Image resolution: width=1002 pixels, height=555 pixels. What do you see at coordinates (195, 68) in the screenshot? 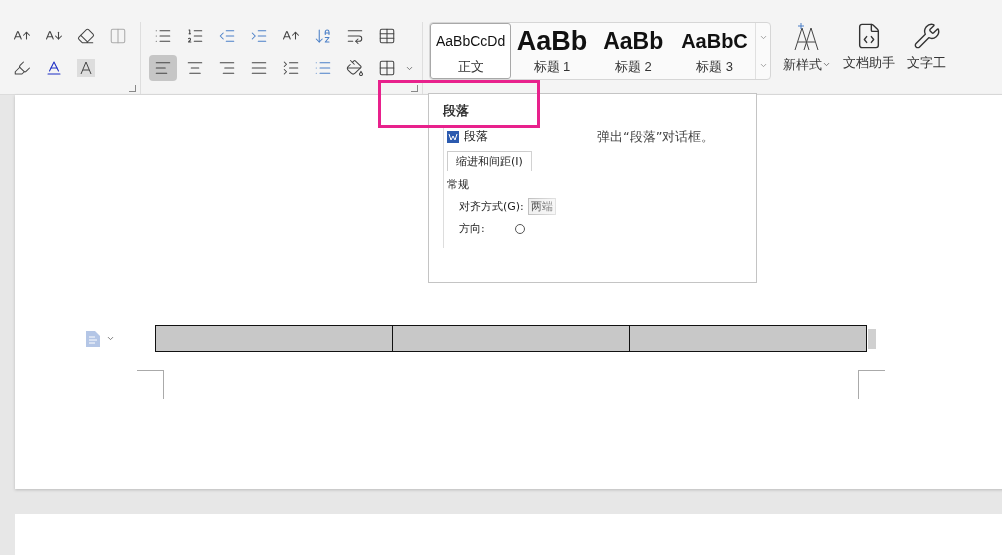
I see `align-center-icon` at bounding box center [195, 68].